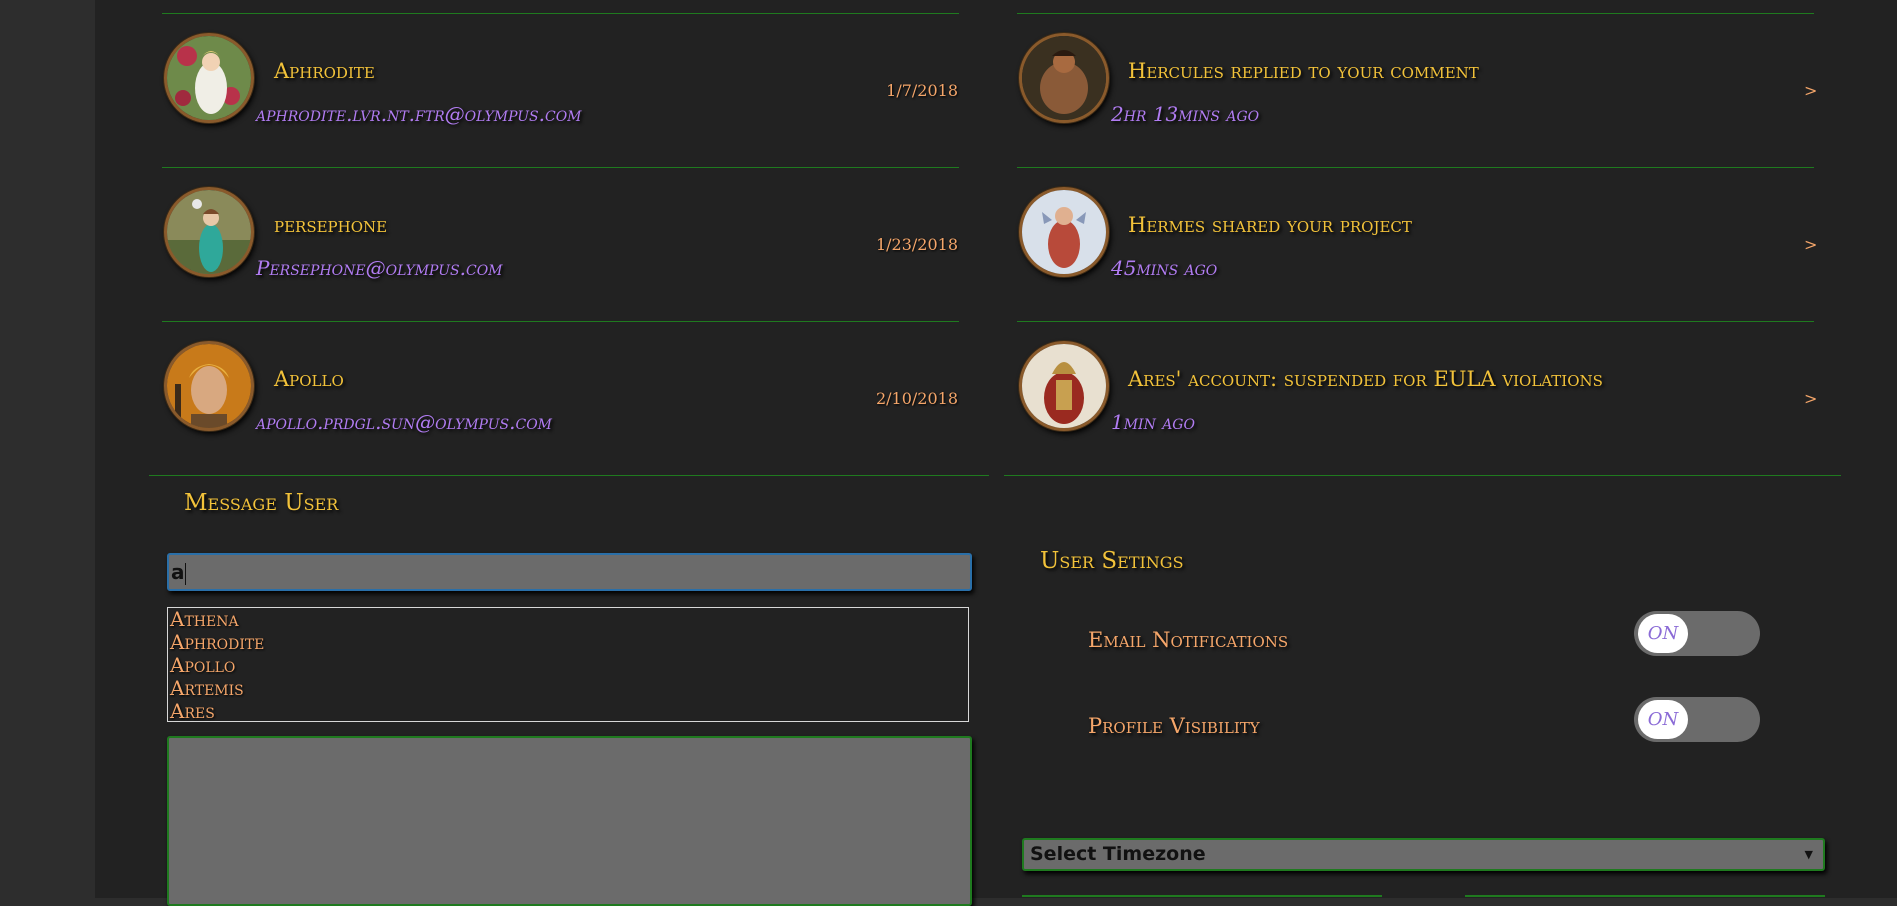  I want to click on user-date: 1/23/2018, so click(916, 244).